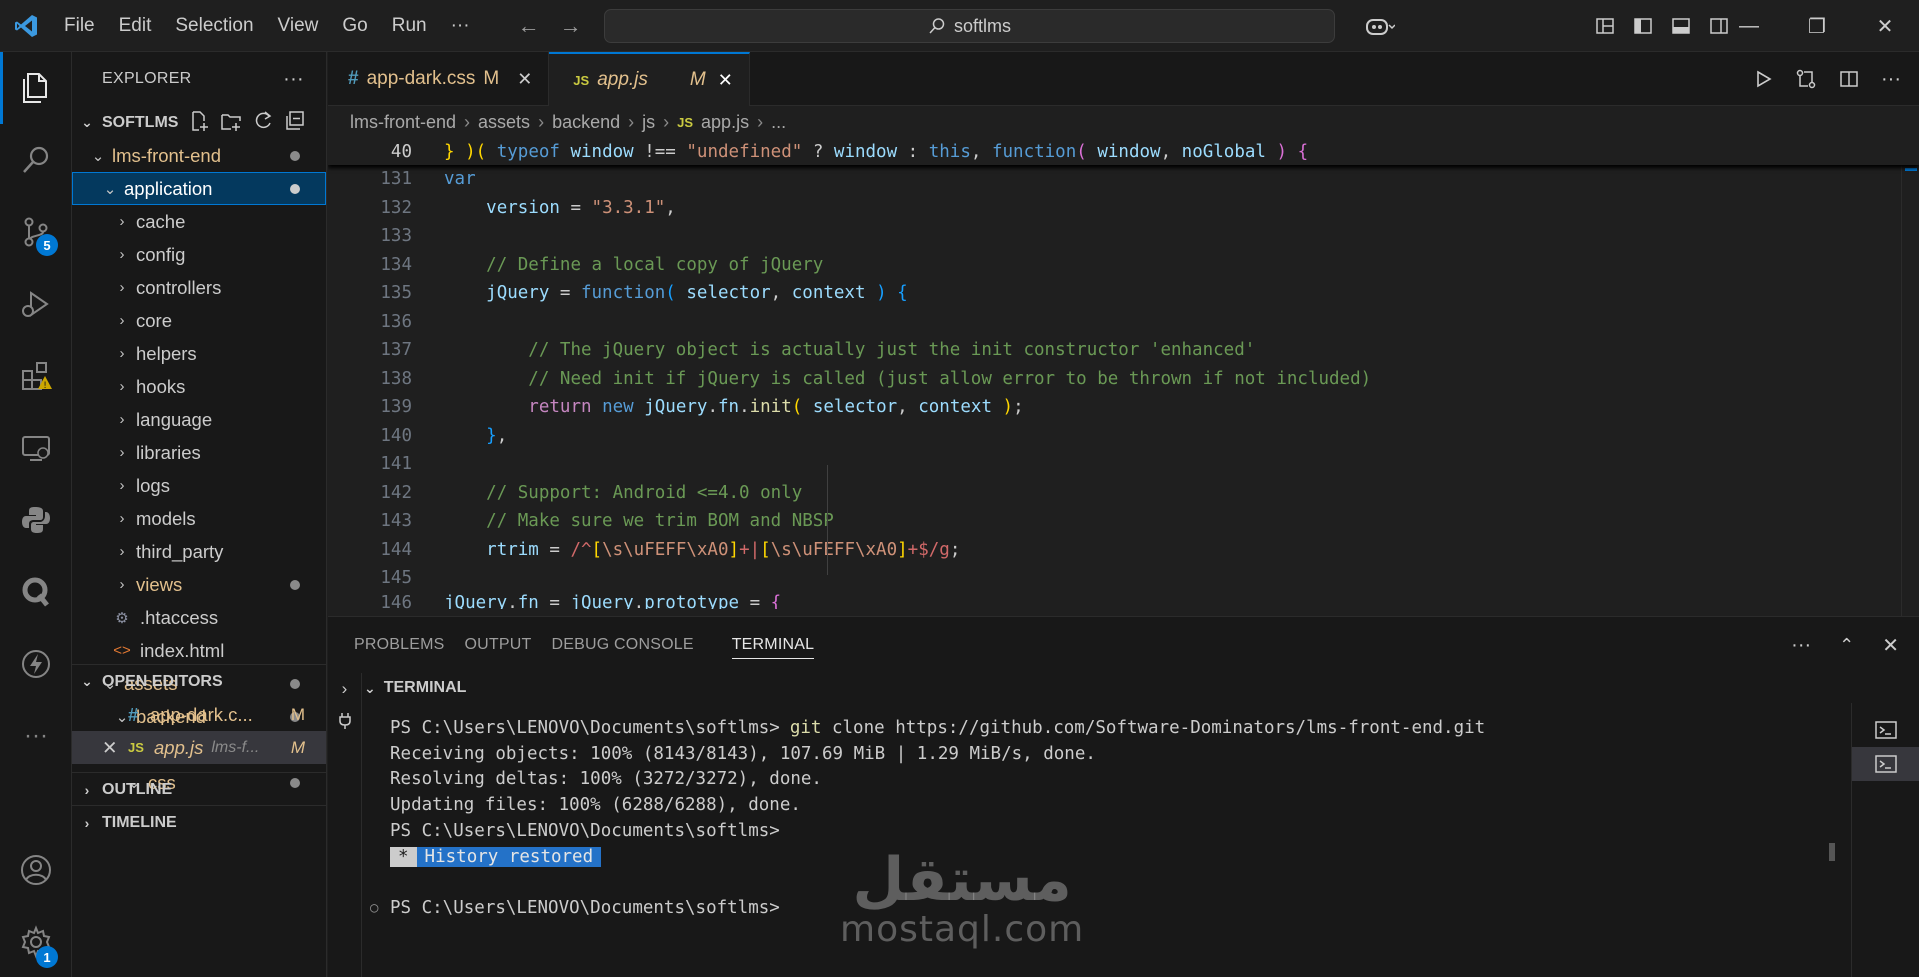 The width and height of the screenshot is (1919, 977). Describe the element at coordinates (1817, 26) in the screenshot. I see `restore-button: ❐` at that location.